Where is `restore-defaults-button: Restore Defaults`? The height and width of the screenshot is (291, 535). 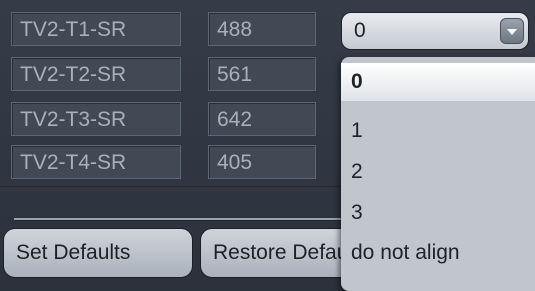
restore-defaults-button: Restore Defaults is located at coordinates (280, 253).